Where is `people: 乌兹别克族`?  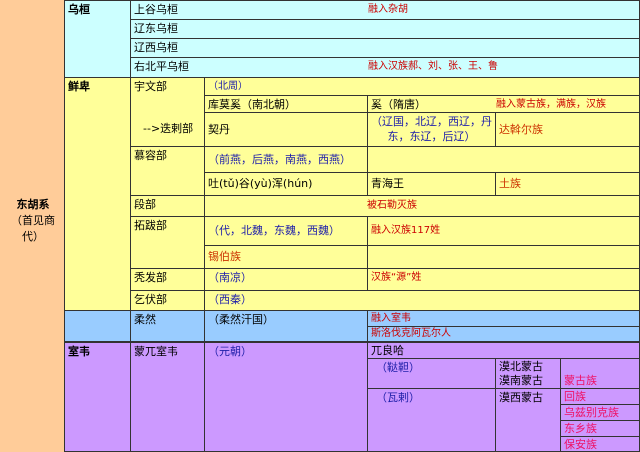
people: 乌兹别克族 is located at coordinates (600, 412).